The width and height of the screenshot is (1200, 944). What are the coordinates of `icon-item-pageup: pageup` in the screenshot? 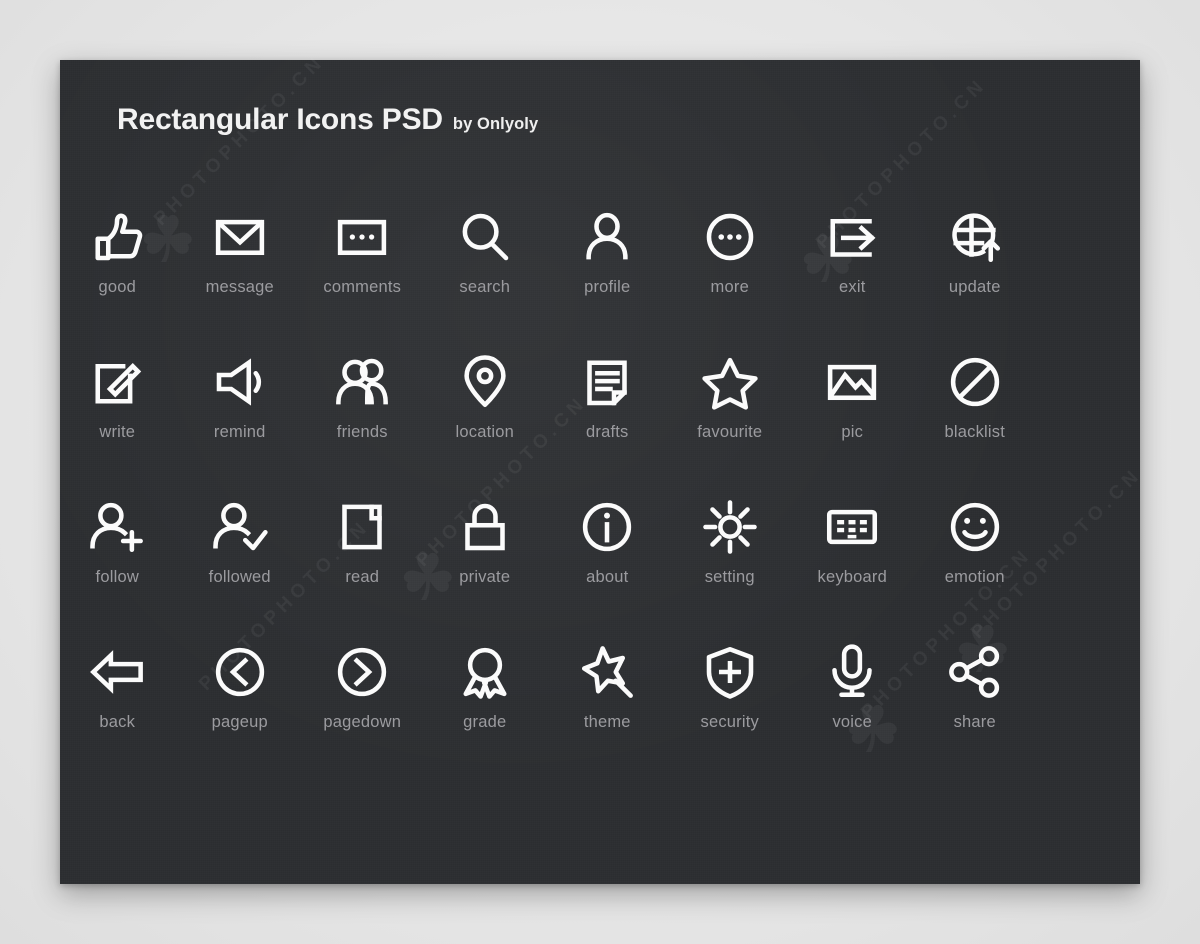 It's located at (240, 707).